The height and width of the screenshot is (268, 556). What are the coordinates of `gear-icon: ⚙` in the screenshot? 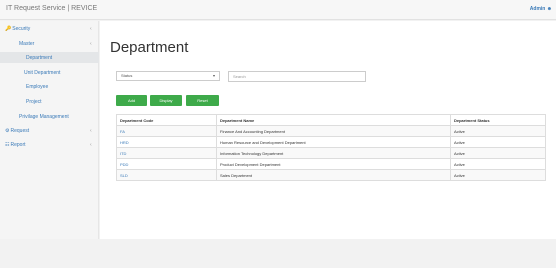 It's located at (7, 131).